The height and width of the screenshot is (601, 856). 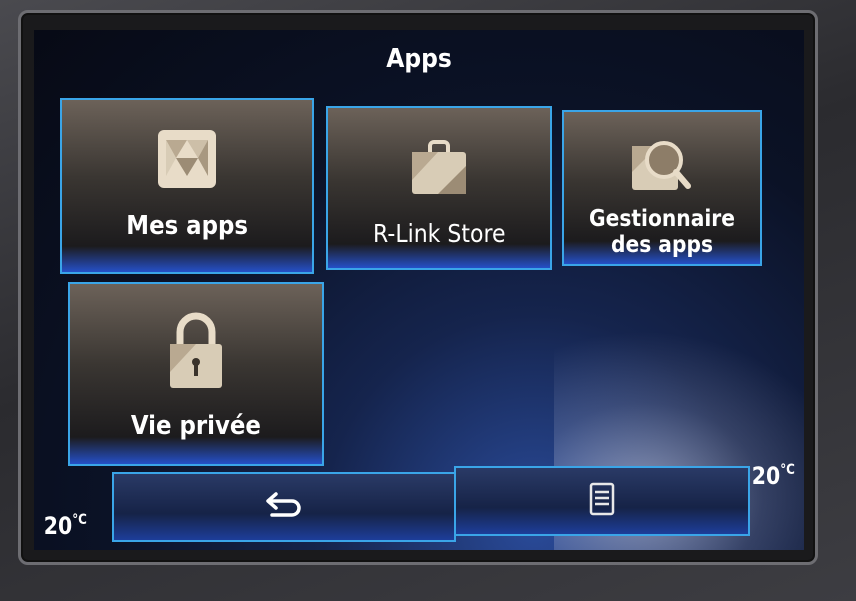 What do you see at coordinates (662, 232) in the screenshot?
I see `tile-label: Gestionnaire des apps` at bounding box center [662, 232].